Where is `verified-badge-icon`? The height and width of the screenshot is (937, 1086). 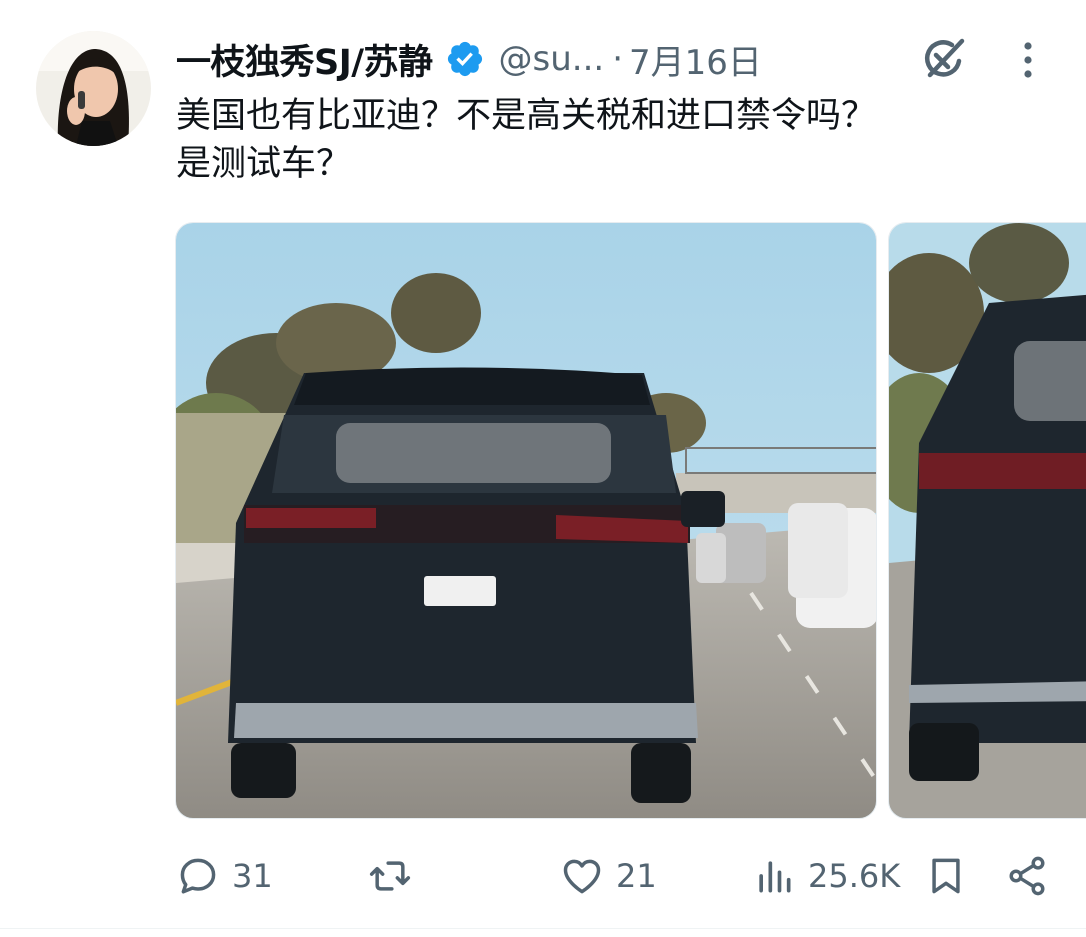
verified-badge-icon is located at coordinates (465, 59).